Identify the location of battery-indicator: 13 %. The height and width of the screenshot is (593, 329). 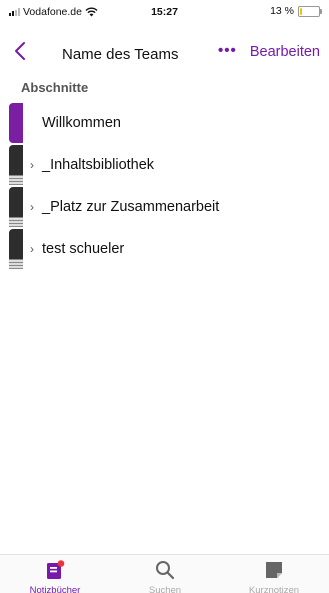
(296, 11).